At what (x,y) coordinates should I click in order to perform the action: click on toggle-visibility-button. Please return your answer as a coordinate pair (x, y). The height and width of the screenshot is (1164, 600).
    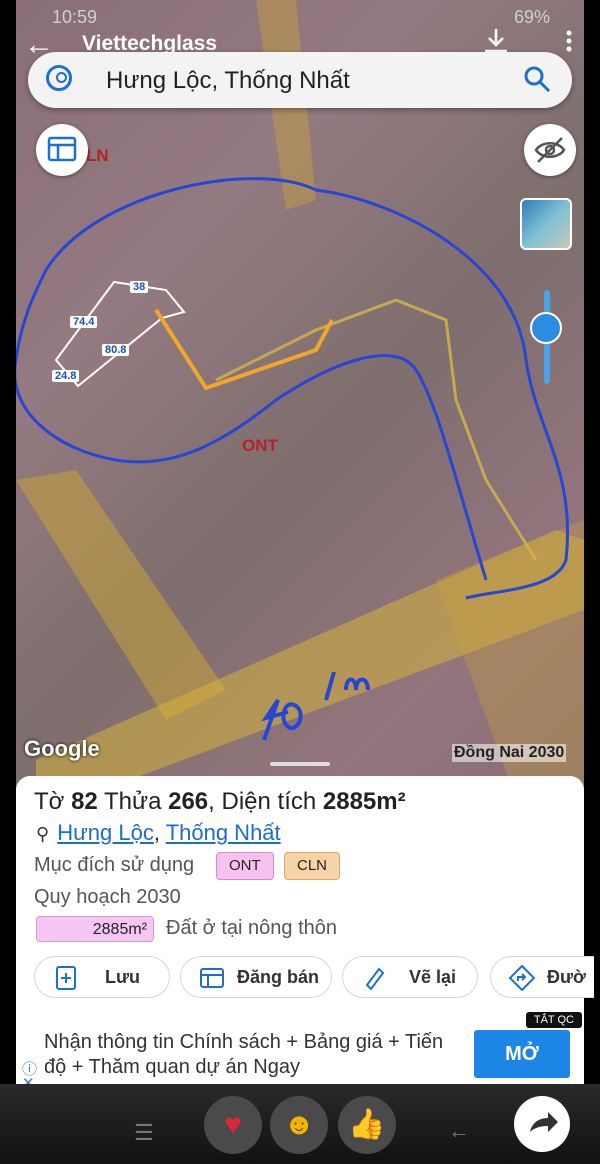
    Looking at the image, I should click on (550, 150).